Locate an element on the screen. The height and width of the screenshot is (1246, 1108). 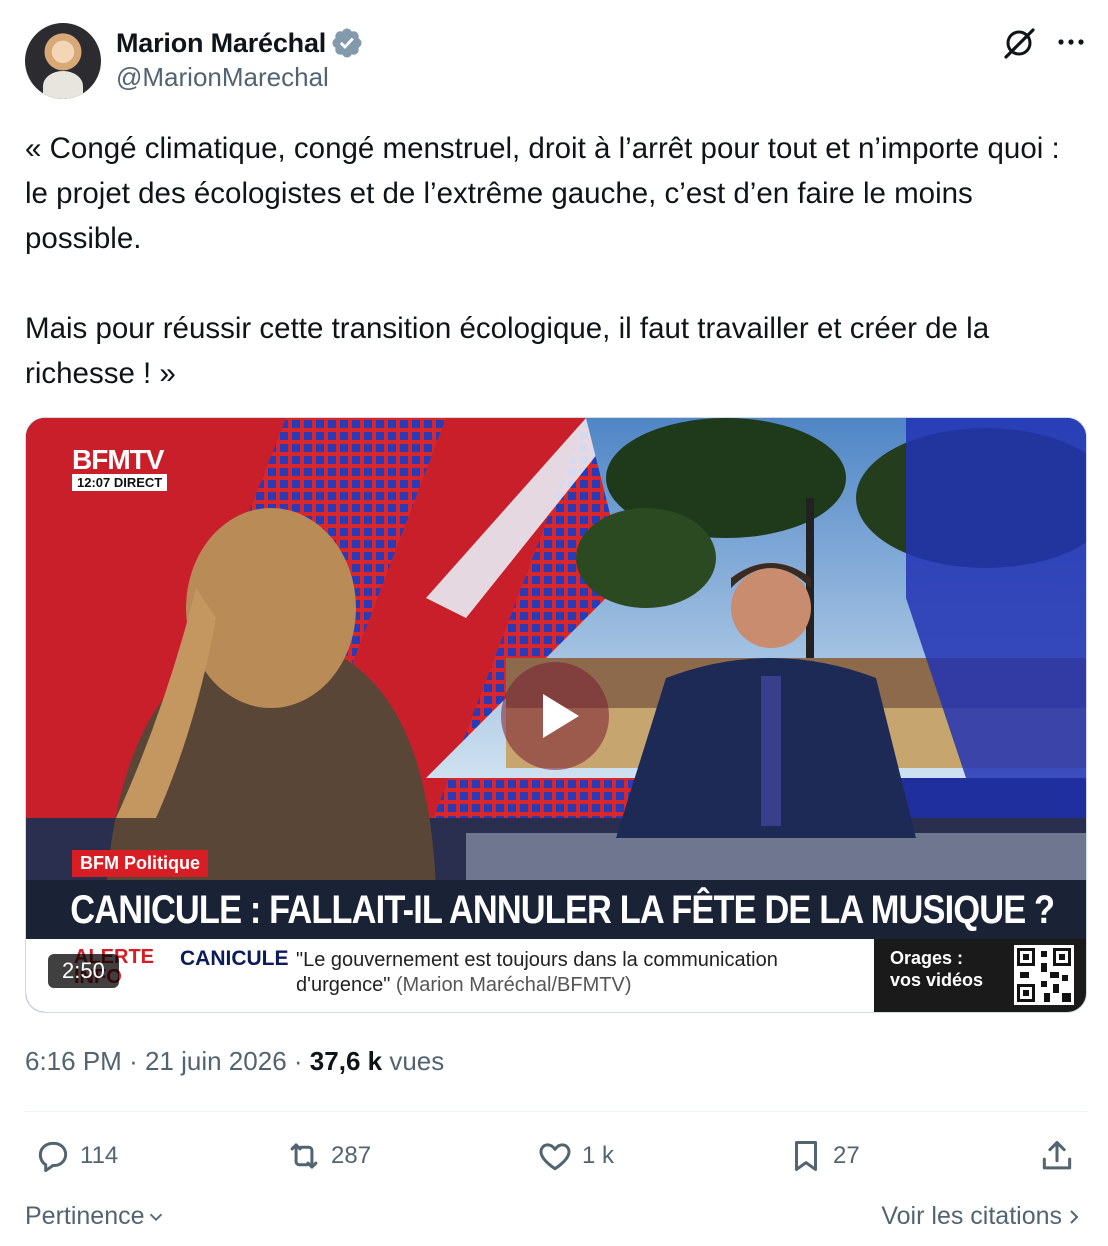
ticker-promo: Orages : vos vidéos is located at coordinates (980, 975).